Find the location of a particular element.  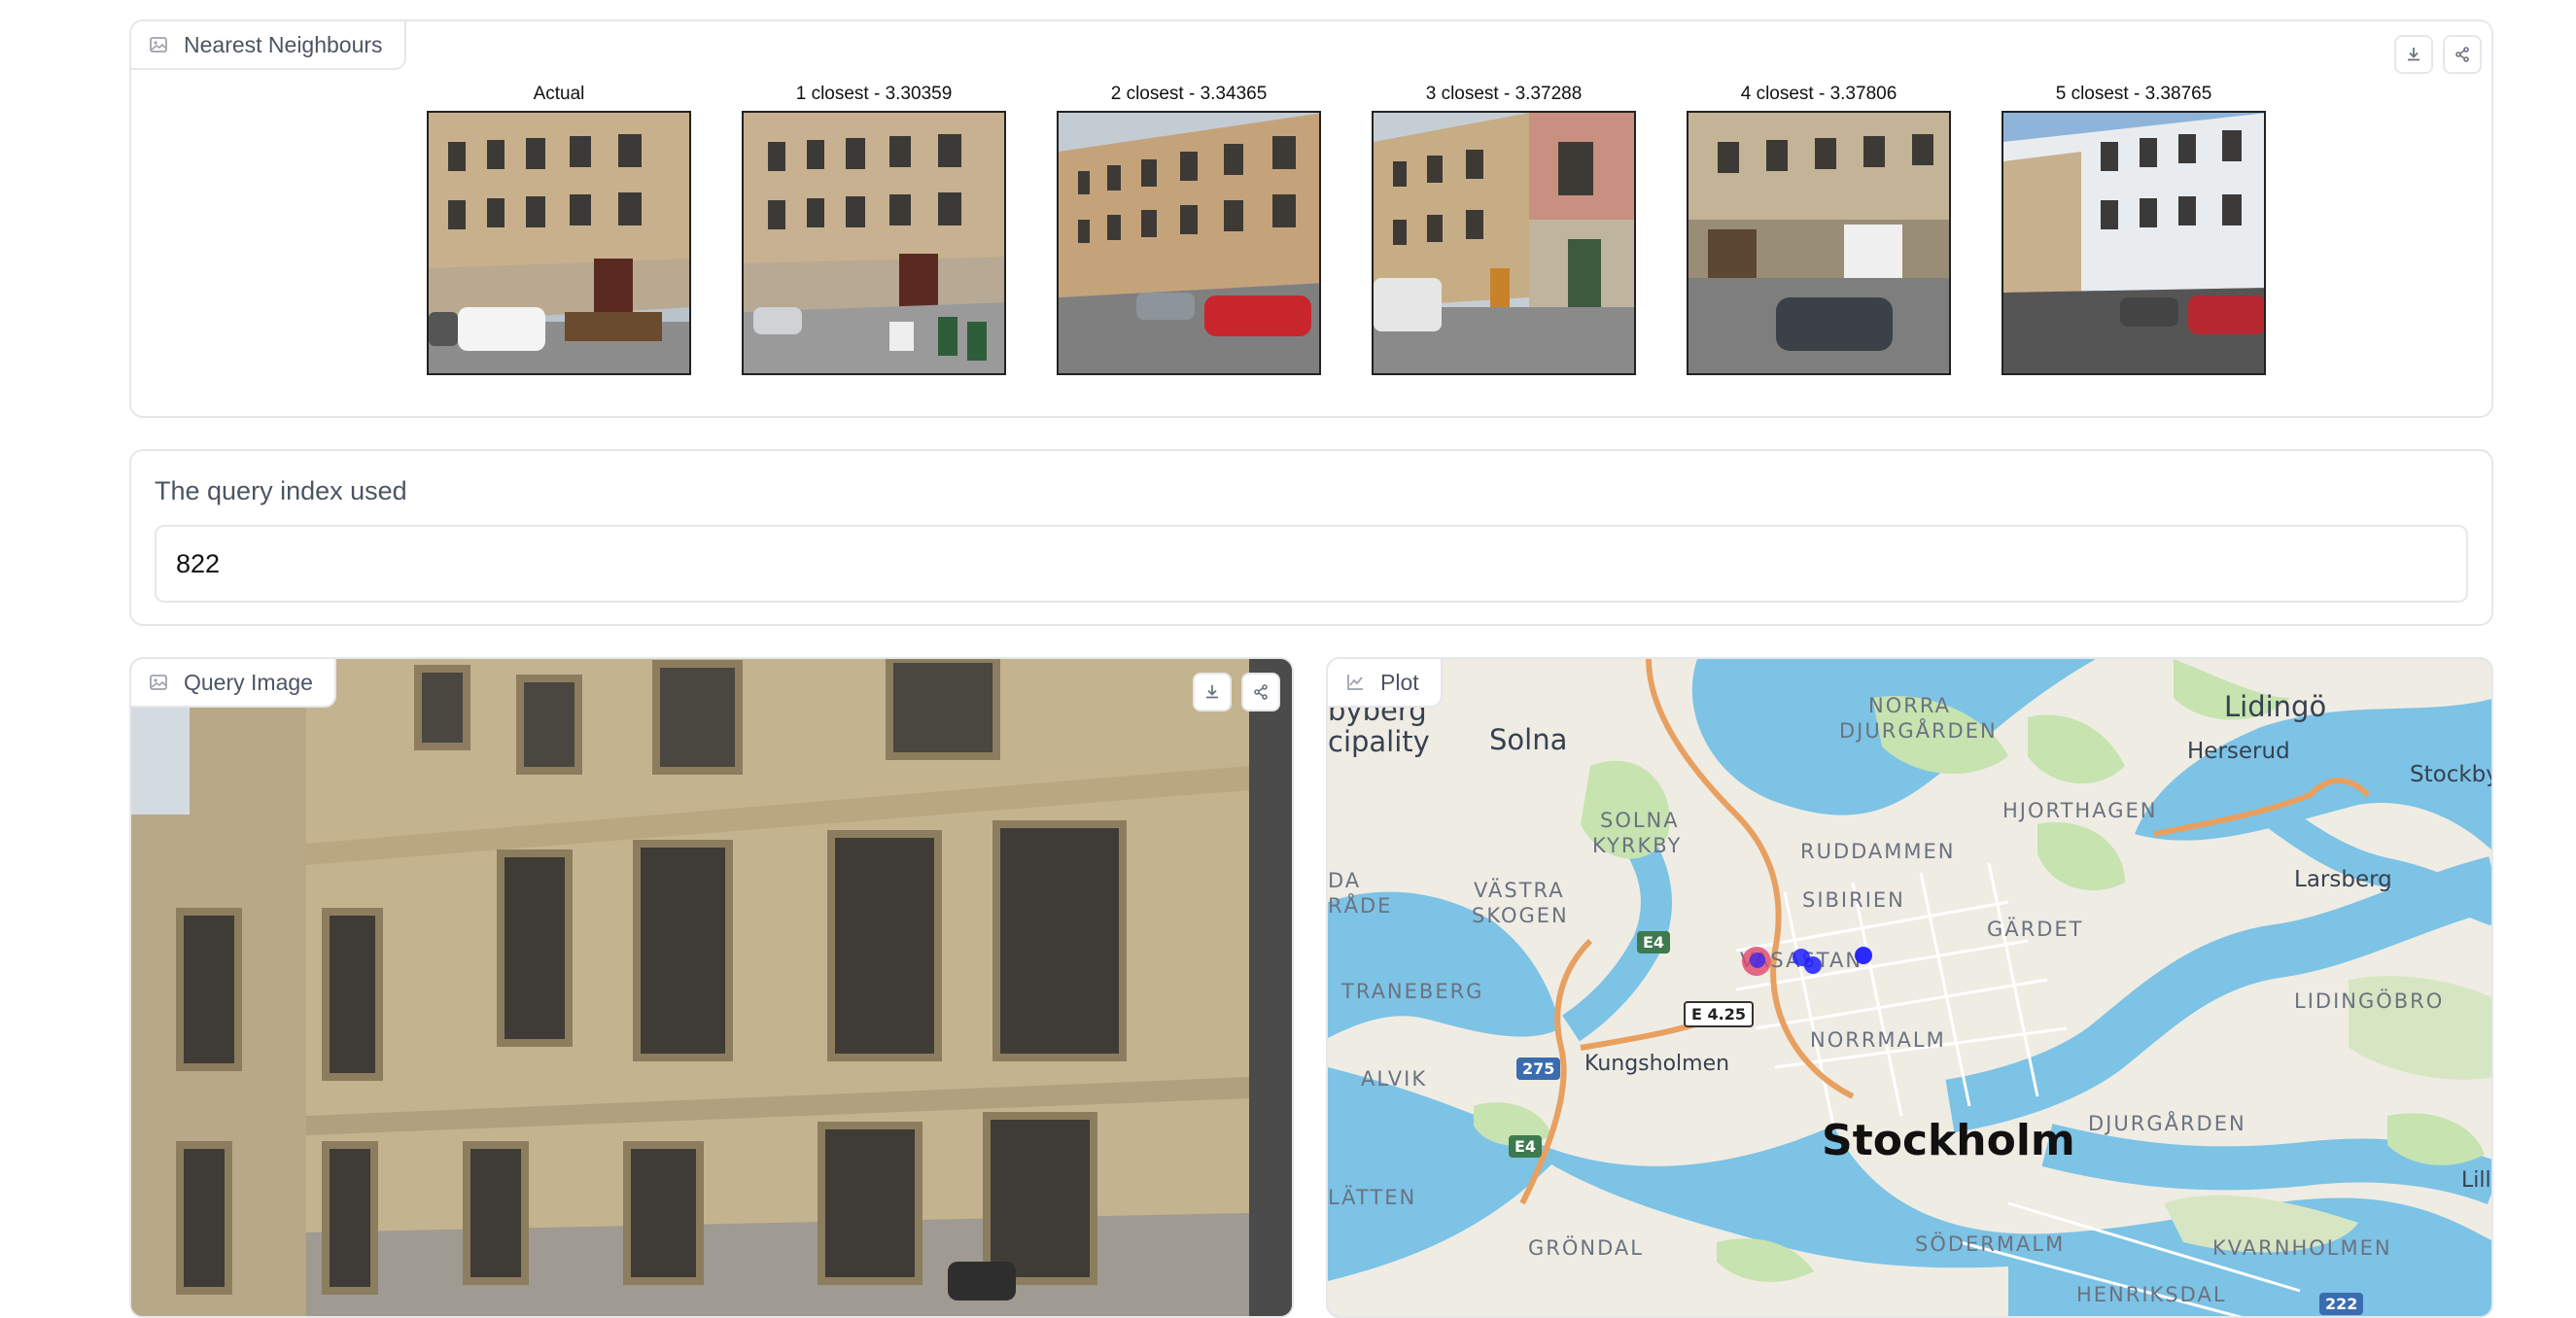

map-label-kungsholmen: Kungsholmen is located at coordinates (1657, 1064).